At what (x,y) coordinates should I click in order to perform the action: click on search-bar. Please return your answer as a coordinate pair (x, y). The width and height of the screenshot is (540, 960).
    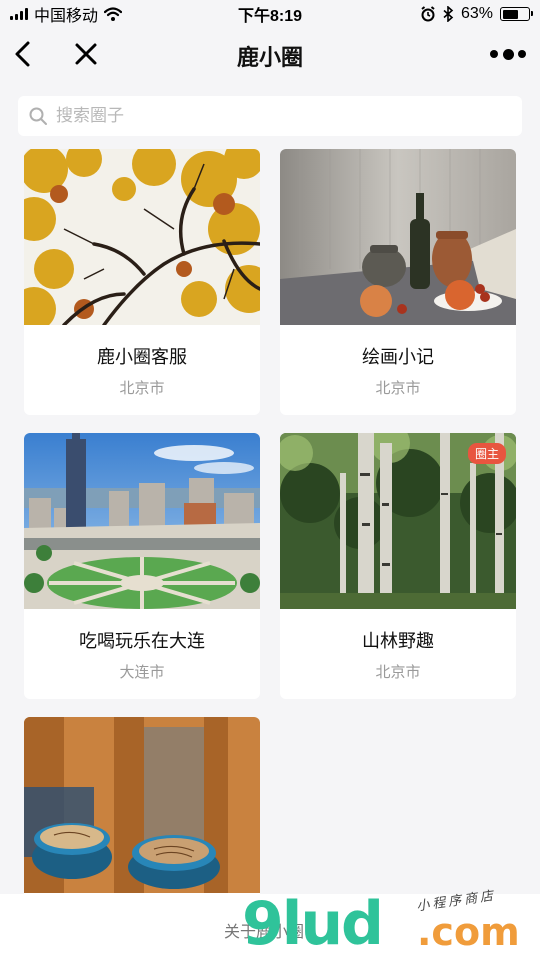
    Looking at the image, I should click on (270, 116).